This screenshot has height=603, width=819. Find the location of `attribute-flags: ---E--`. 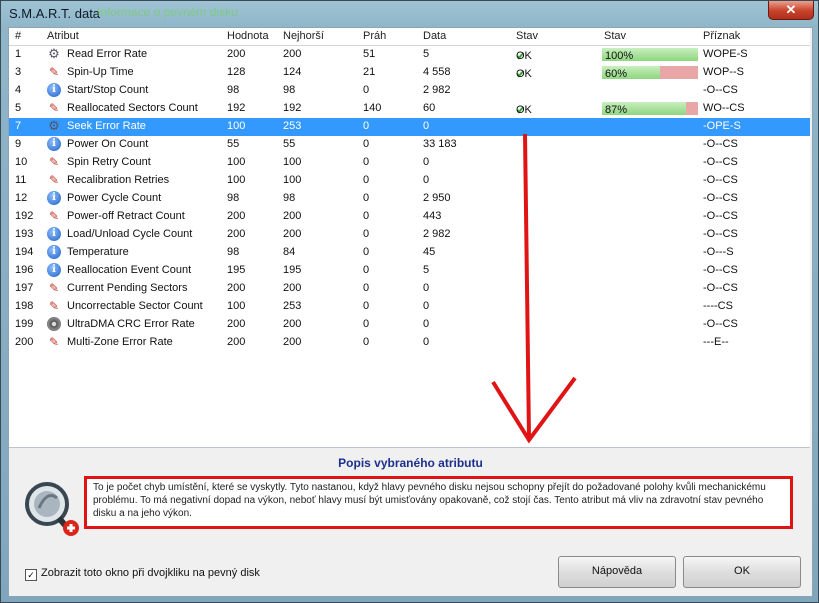

attribute-flags: ---E-- is located at coordinates (716, 342).